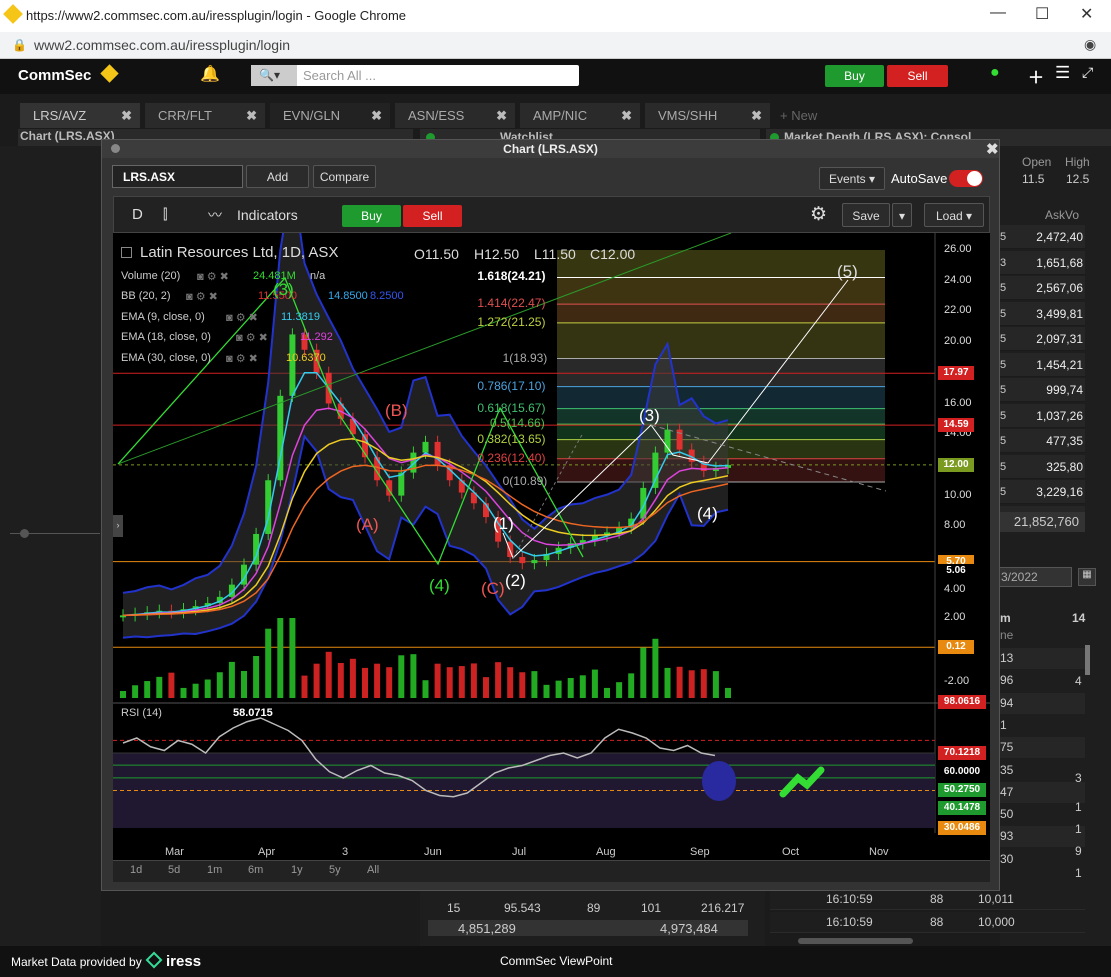 The image size is (1111, 977). Describe the element at coordinates (606, 852) in the screenshot. I see `x-tick: Aug` at that location.